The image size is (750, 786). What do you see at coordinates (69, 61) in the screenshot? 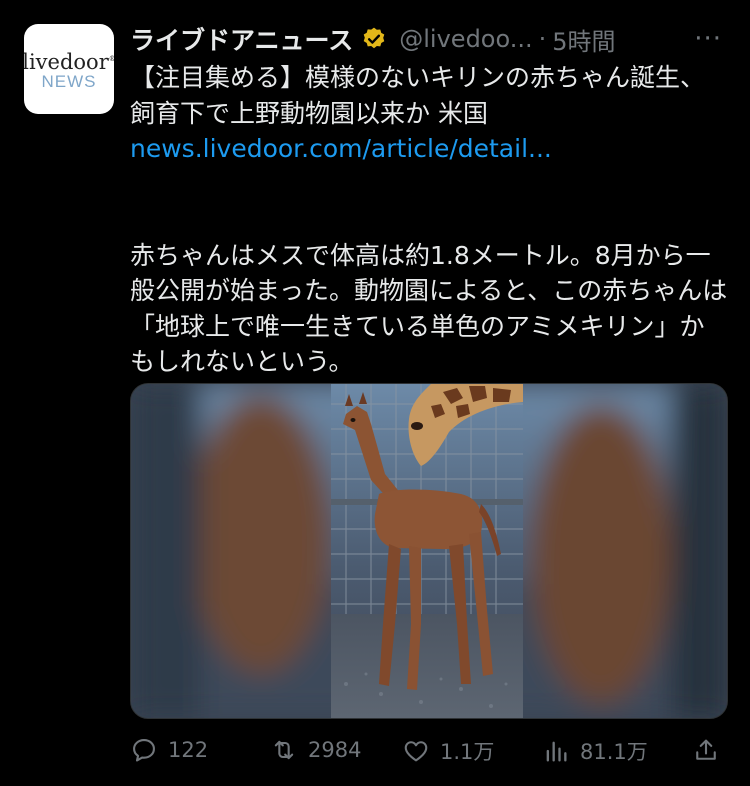
I see `avatar-logo-text: livedoor®` at bounding box center [69, 61].